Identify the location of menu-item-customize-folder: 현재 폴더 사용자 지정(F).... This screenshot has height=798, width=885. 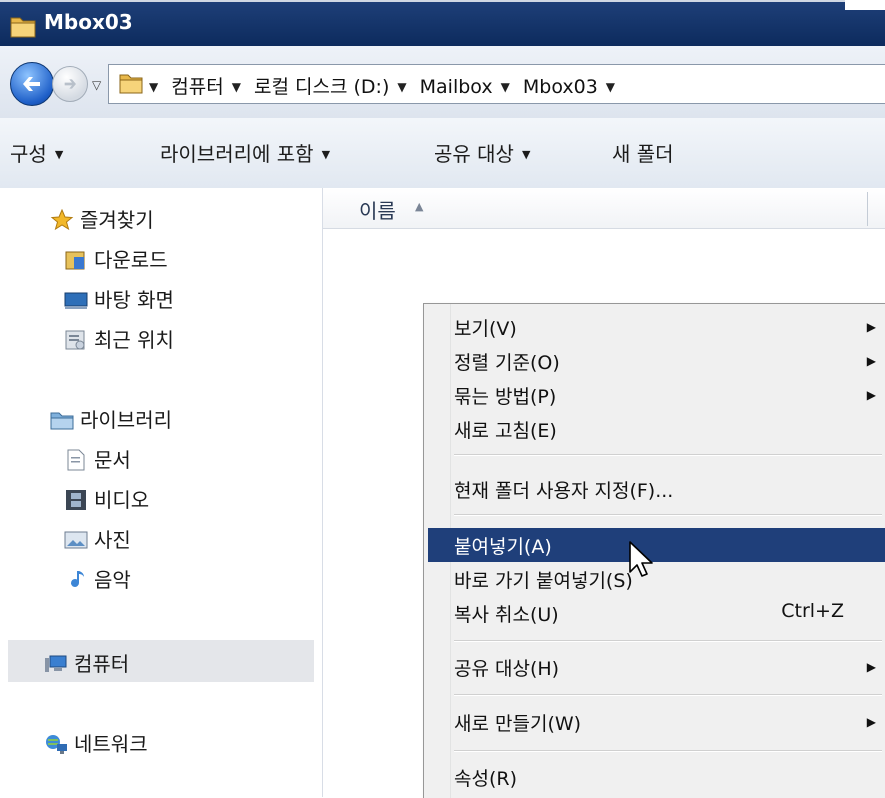
(656, 489).